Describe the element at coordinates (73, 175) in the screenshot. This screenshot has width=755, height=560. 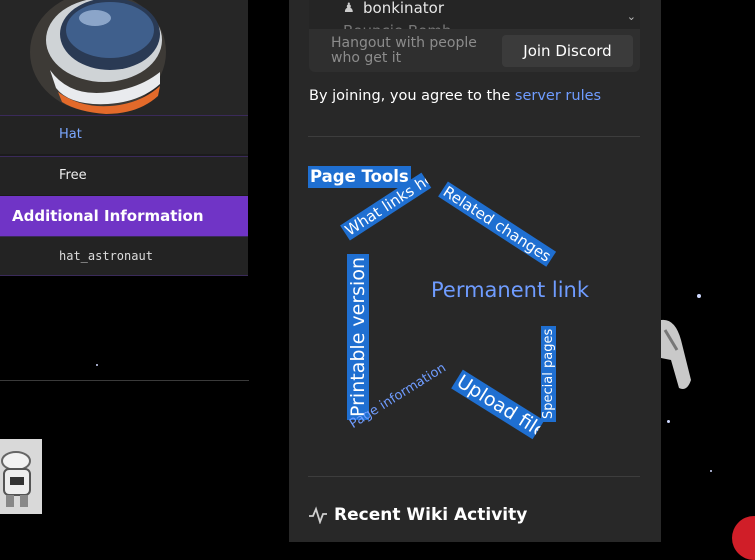
I see `cost-value: Free` at that location.